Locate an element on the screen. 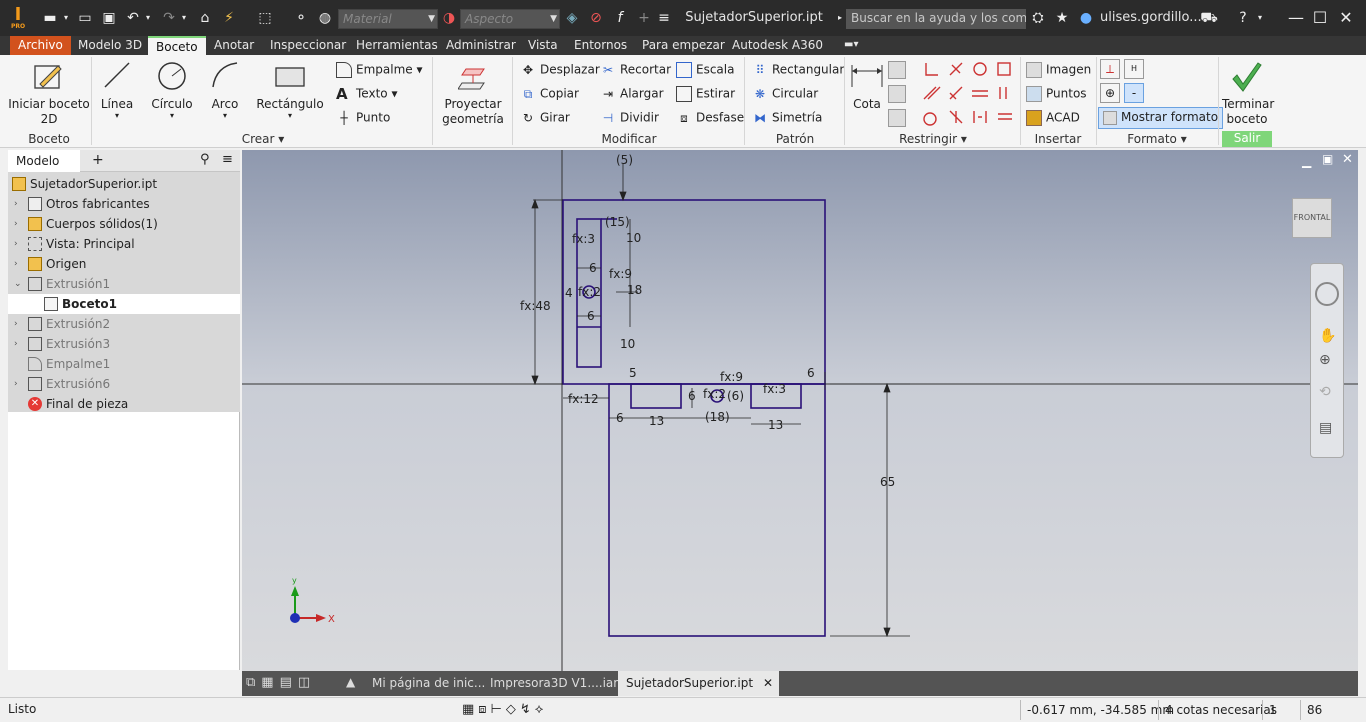 The image size is (1366, 722). tab-para-empezar: Para empezar is located at coordinates (683, 45).